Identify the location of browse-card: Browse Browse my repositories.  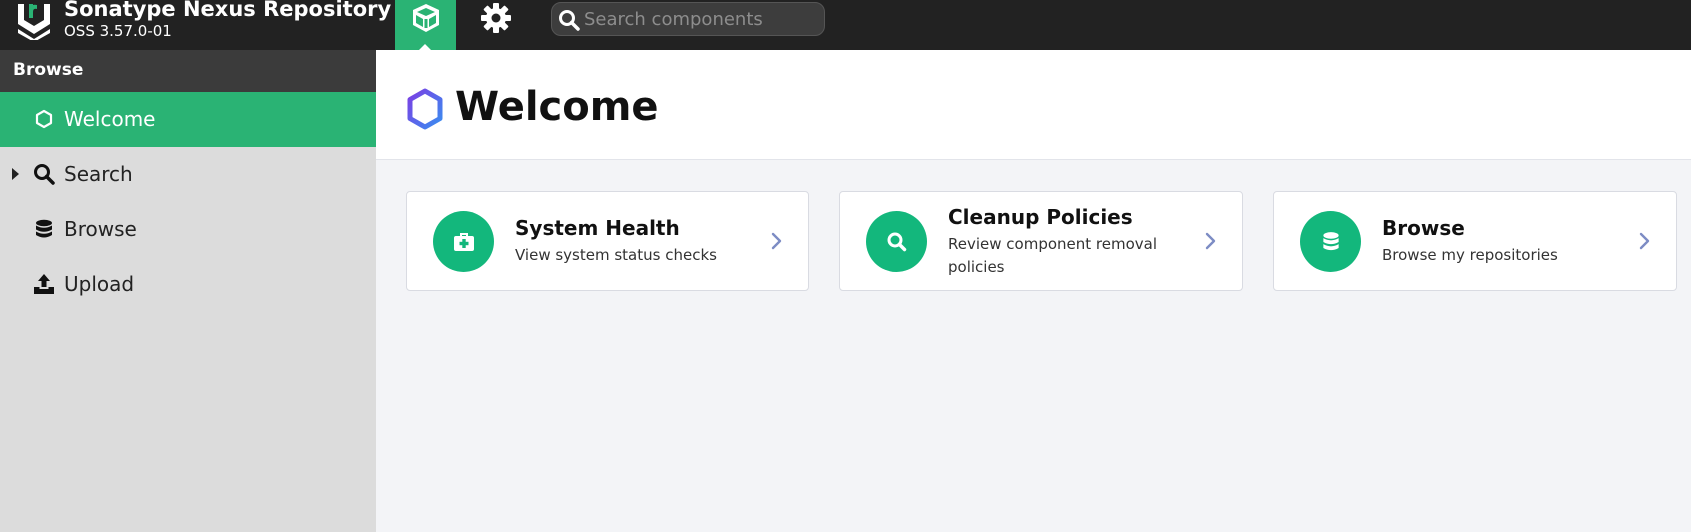
(1475, 241).